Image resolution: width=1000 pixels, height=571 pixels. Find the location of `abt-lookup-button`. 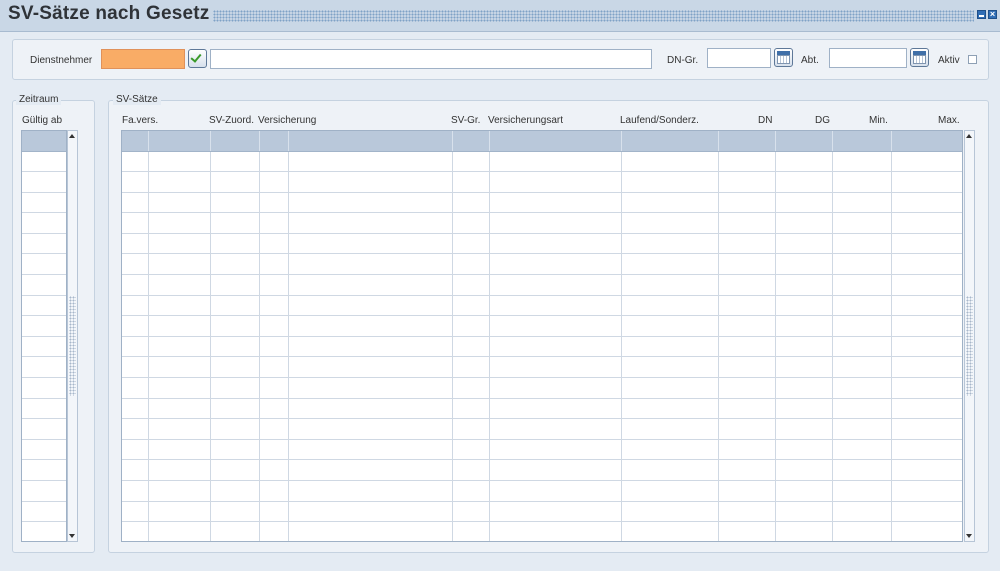

abt-lookup-button is located at coordinates (919, 57).